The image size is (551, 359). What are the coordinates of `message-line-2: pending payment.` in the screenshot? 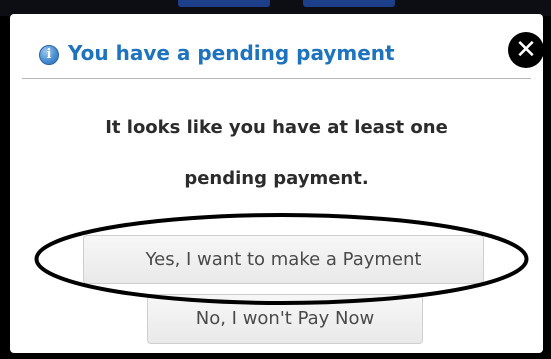 It's located at (276, 178).